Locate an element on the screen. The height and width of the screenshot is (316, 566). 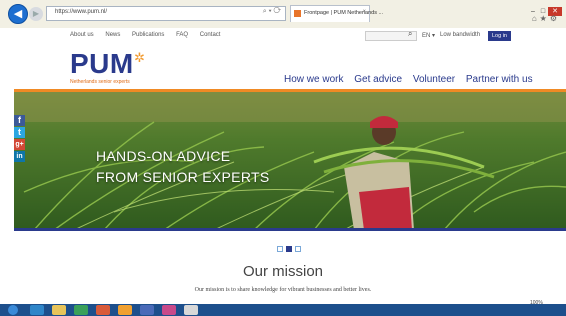
topnav-publications: Publications is located at coordinates (148, 35).